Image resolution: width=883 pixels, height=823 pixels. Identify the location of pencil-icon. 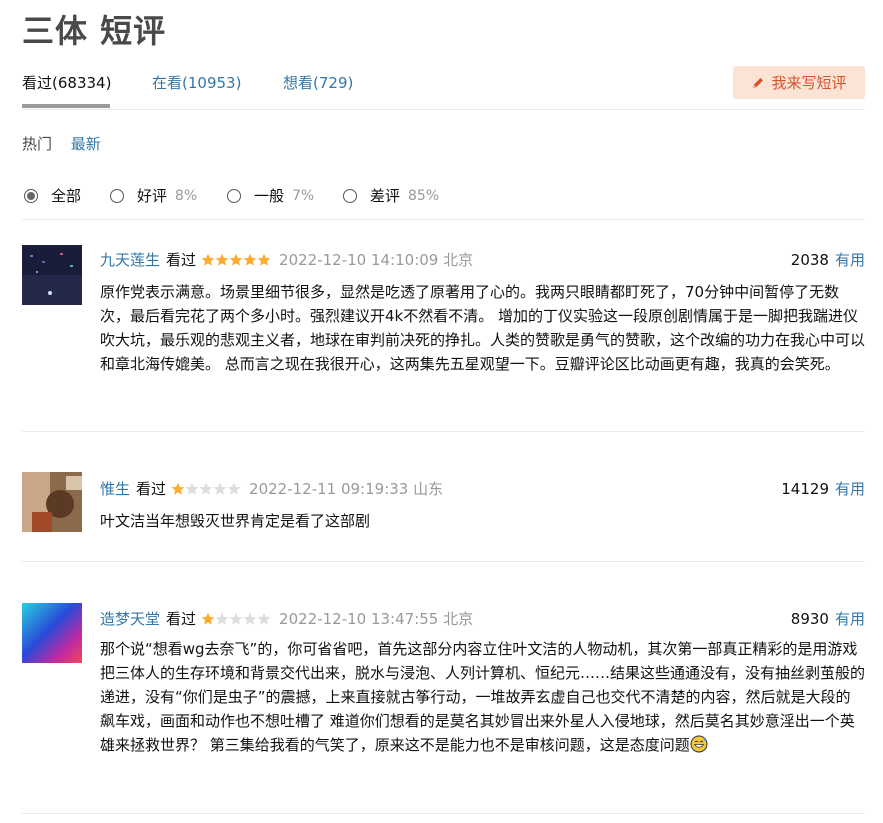
(758, 82).